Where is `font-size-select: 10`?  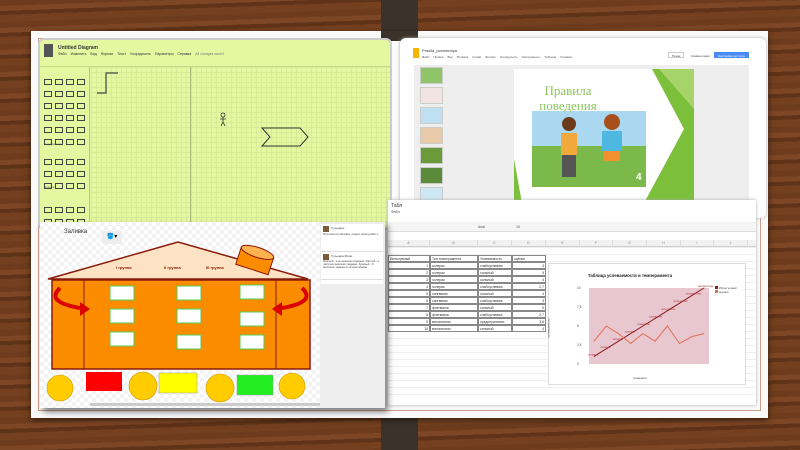 font-size-select: 10 is located at coordinates (518, 227).